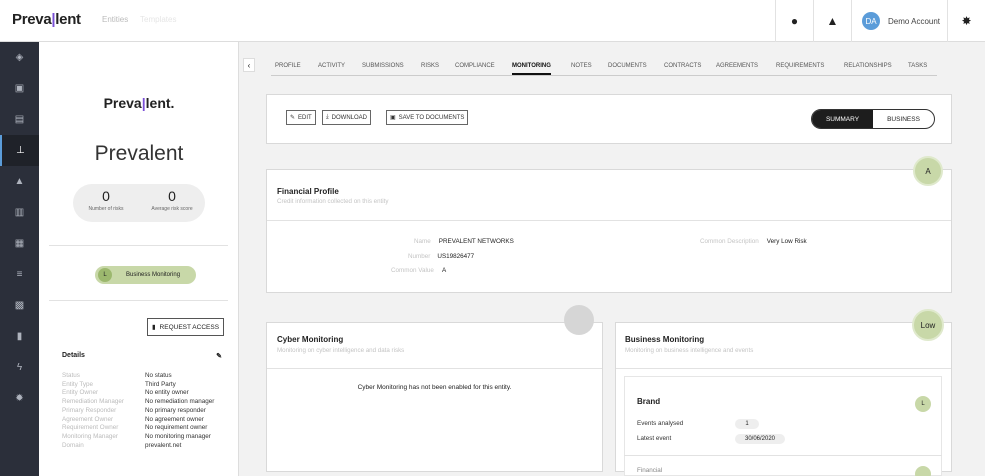 The image size is (985, 476). Describe the element at coordinates (476, 241) in the screenshot. I see `financial-name-value: PREVALENT NETWORKS` at that location.